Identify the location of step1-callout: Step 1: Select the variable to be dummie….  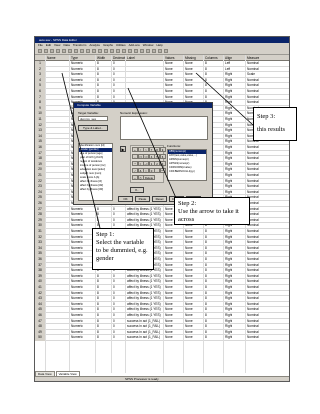
(123, 249).